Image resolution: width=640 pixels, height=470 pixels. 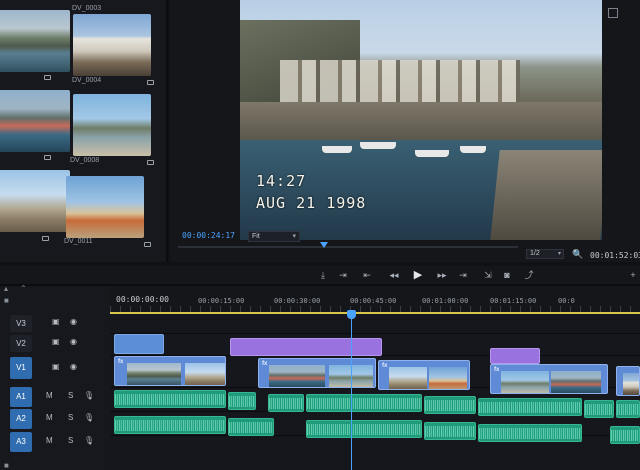 I want to click on timeline-playhead-handle, so click(x=351, y=314).